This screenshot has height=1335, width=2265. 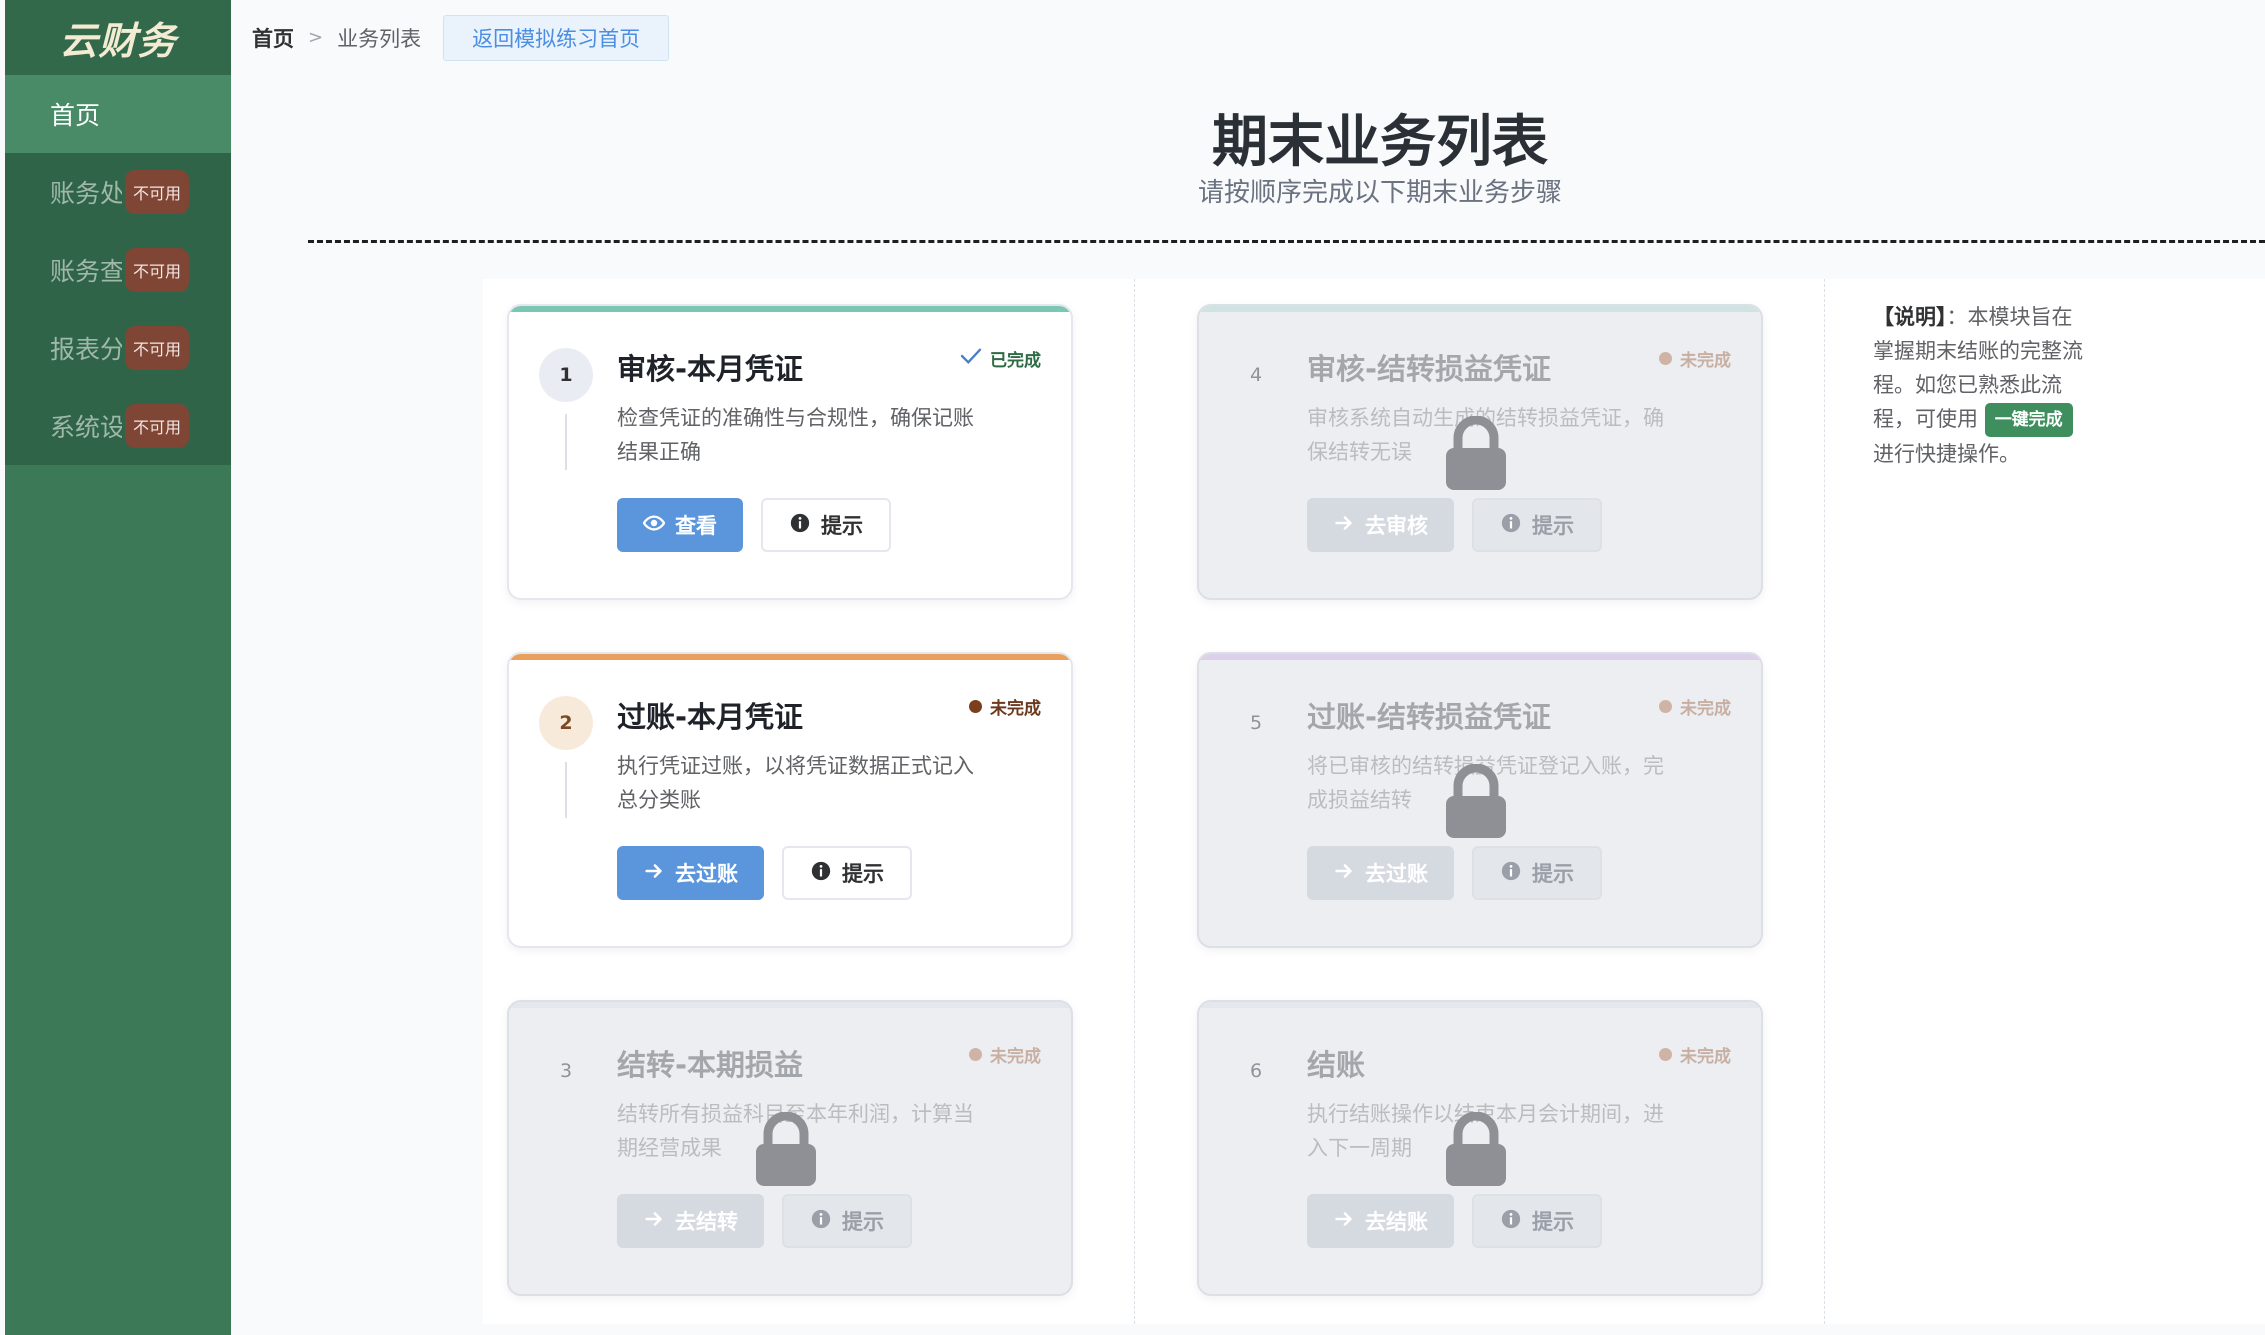 What do you see at coordinates (1015, 361) in the screenshot?
I see `status-text: 已完成` at bounding box center [1015, 361].